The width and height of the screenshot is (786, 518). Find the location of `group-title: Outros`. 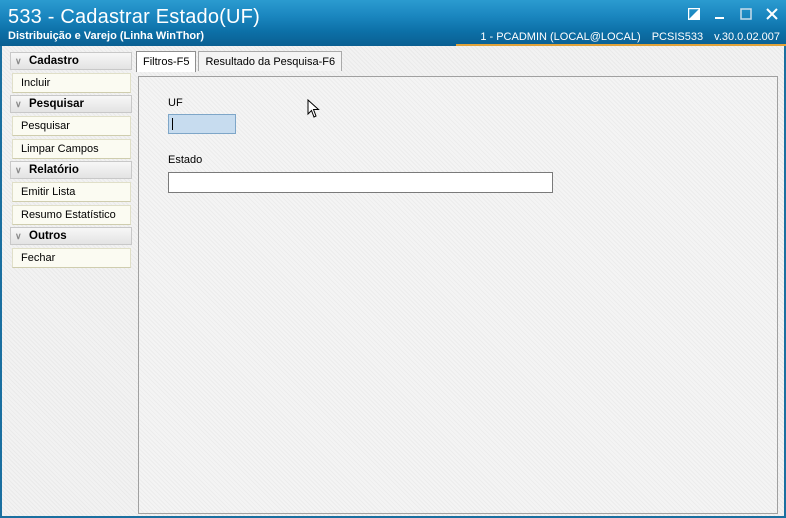

group-title: Outros is located at coordinates (48, 236).